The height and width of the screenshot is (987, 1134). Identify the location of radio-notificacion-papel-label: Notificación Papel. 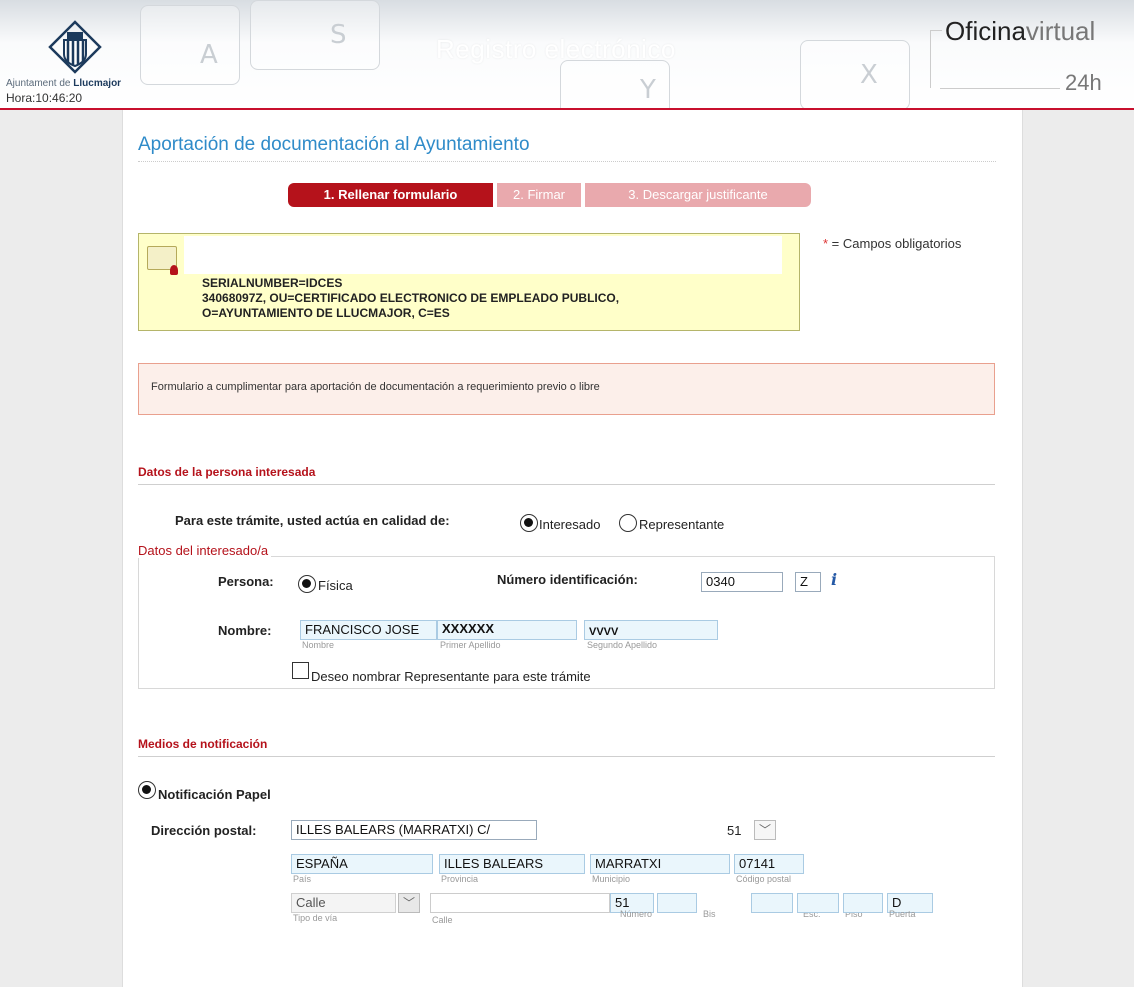
(214, 794).